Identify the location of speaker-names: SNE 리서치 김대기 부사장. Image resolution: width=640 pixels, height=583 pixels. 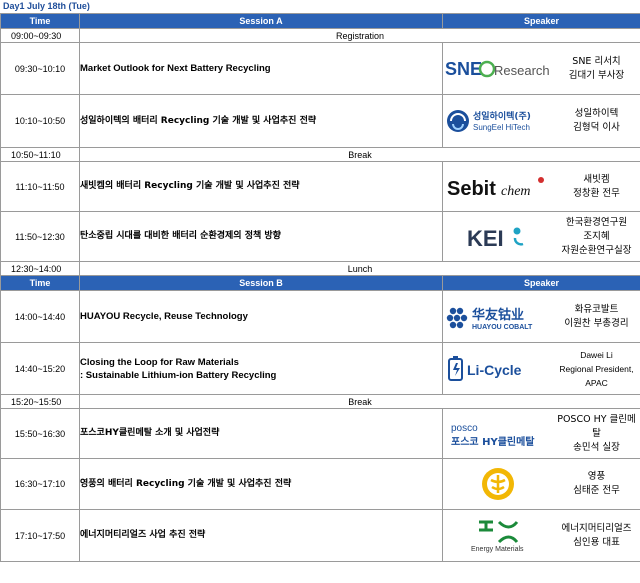
(596, 69).